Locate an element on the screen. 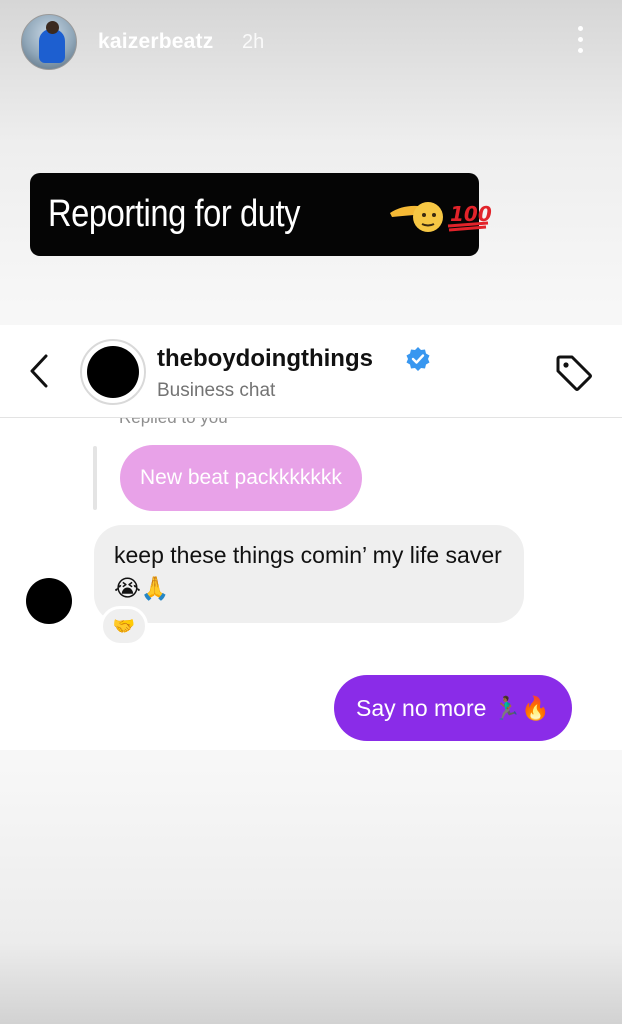 This screenshot has width=622, height=1024. handshake-reaction-icon: 🤝 is located at coordinates (124, 626).